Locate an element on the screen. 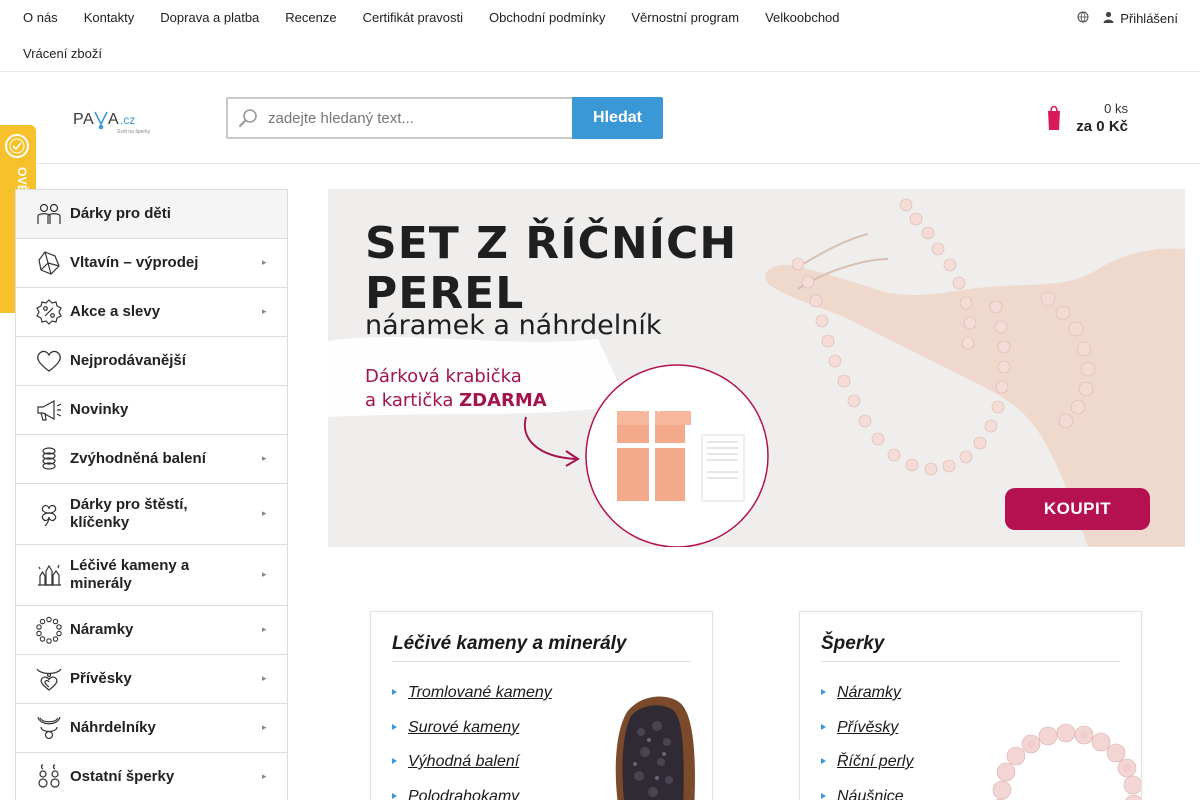 This screenshot has height=800, width=1200. percent-badge-icon is located at coordinates (49, 312).